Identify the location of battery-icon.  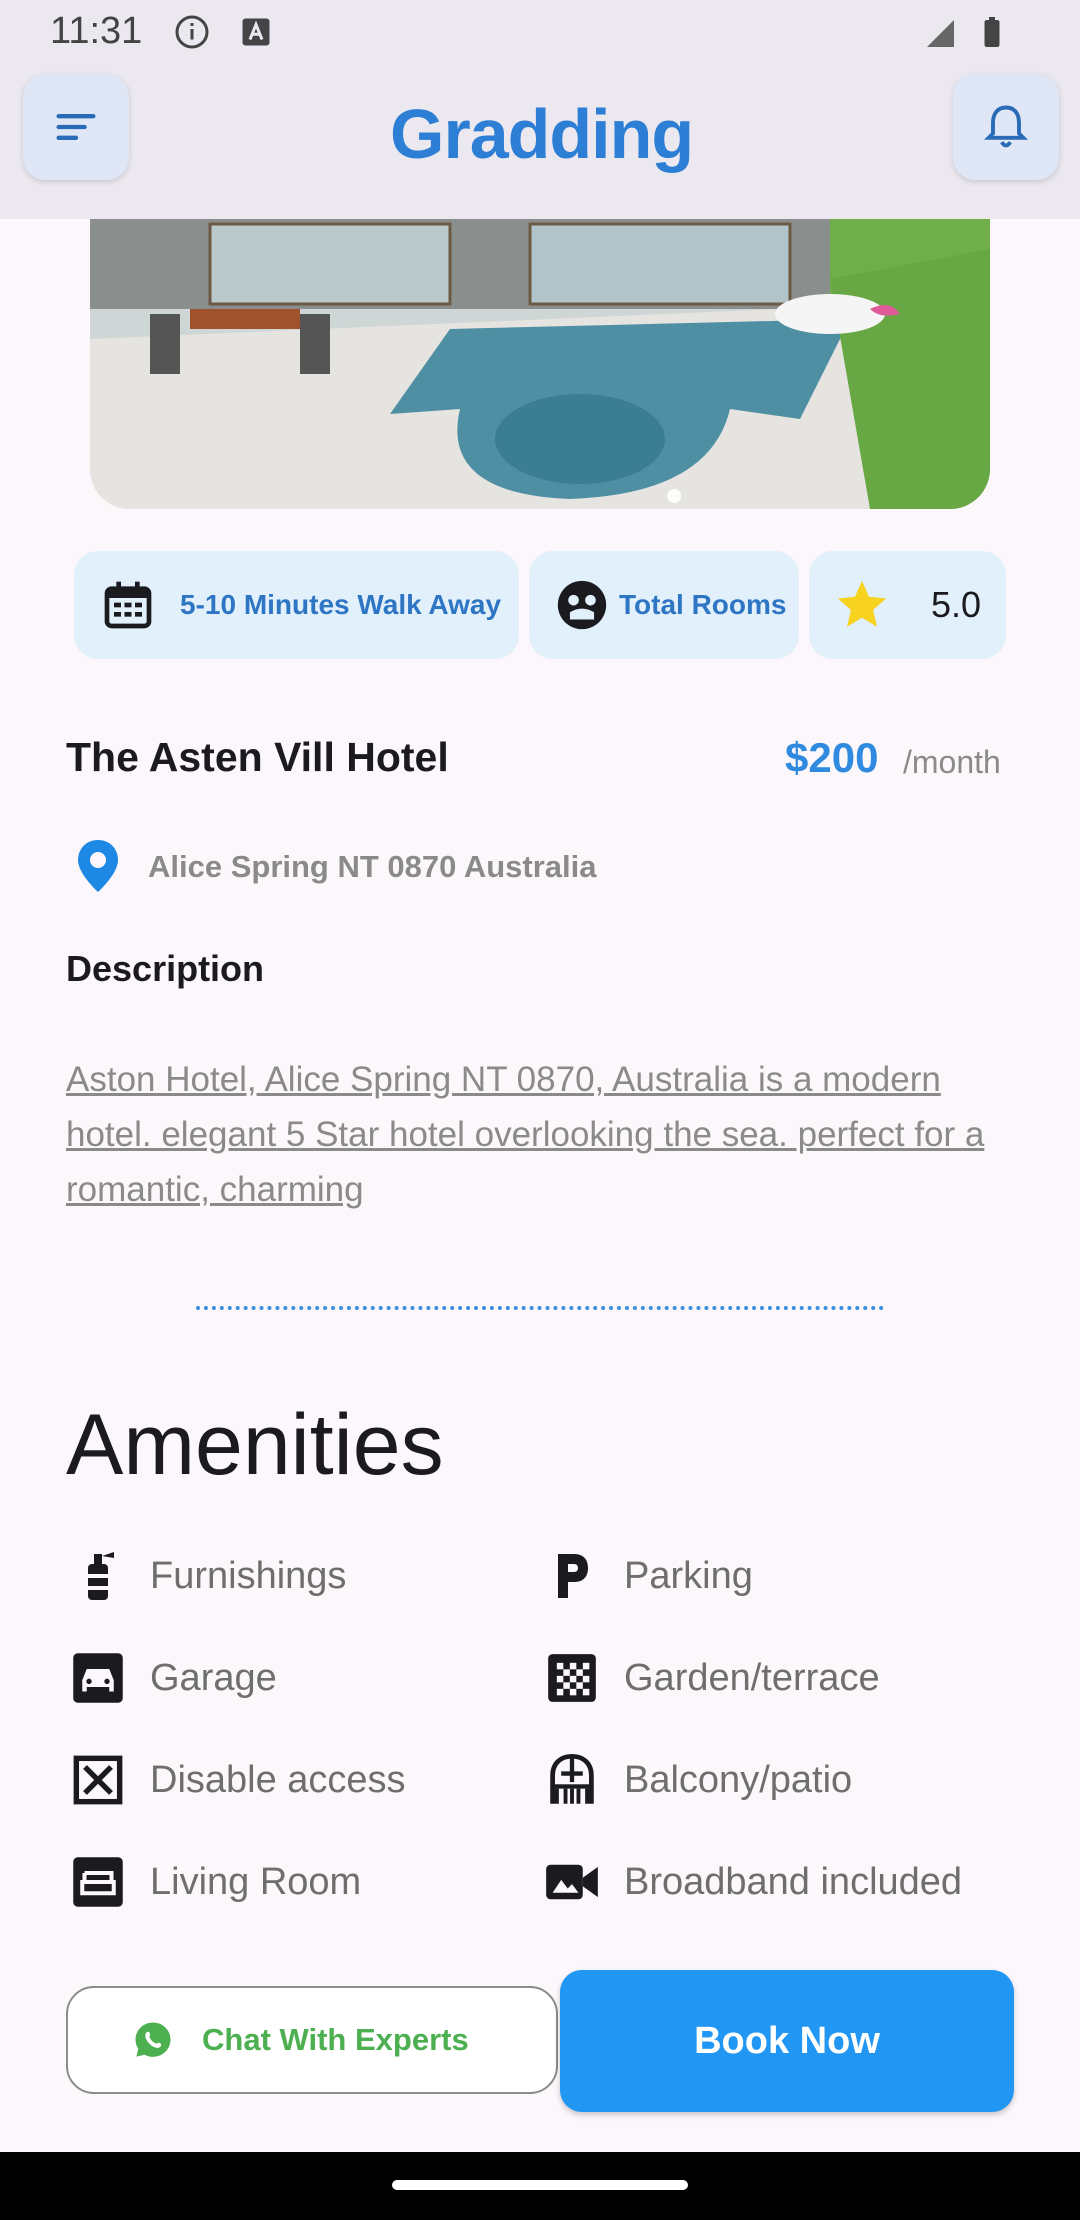
(992, 32).